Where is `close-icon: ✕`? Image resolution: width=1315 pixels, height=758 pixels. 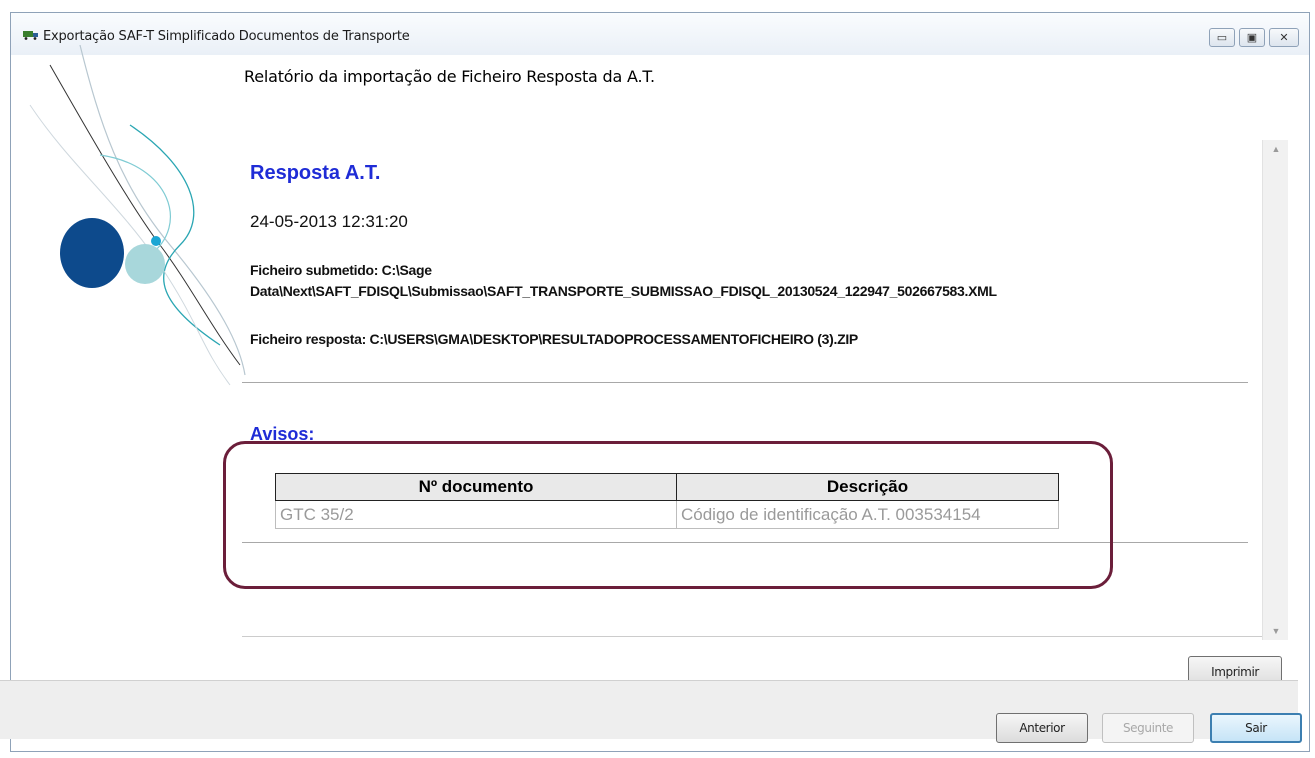 close-icon: ✕ is located at coordinates (1284, 38).